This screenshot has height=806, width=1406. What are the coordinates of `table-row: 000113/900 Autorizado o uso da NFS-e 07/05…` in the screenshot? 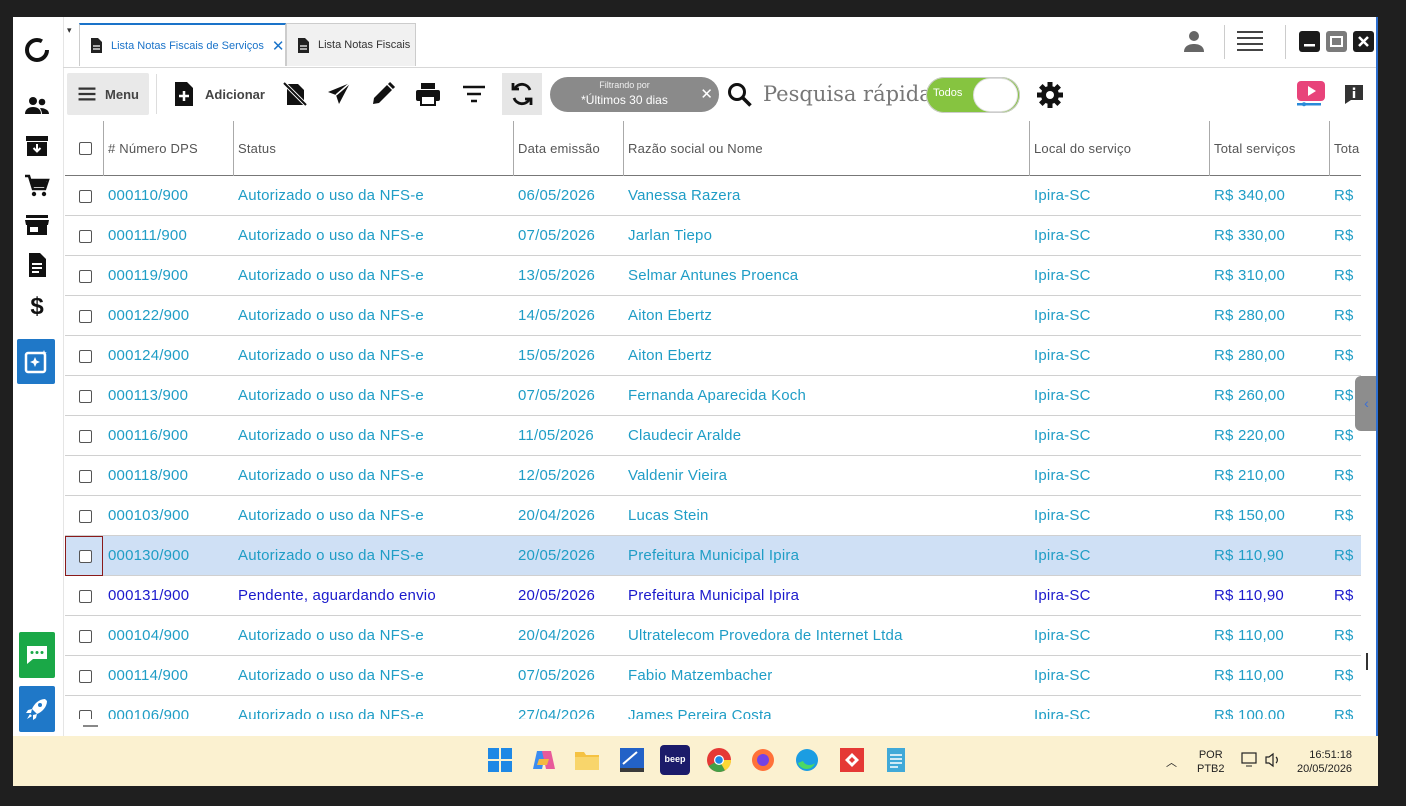 It's located at (713, 396).